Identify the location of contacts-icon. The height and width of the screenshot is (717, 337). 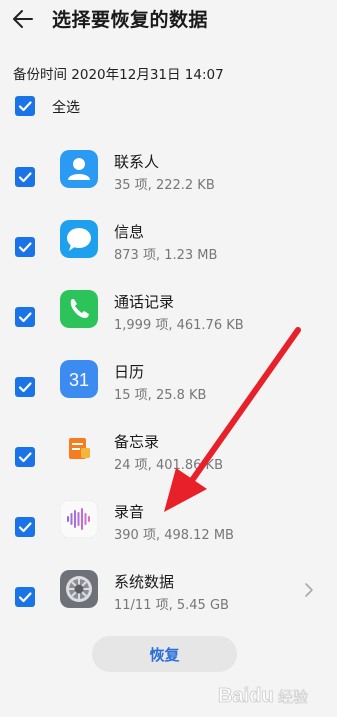
(79, 169).